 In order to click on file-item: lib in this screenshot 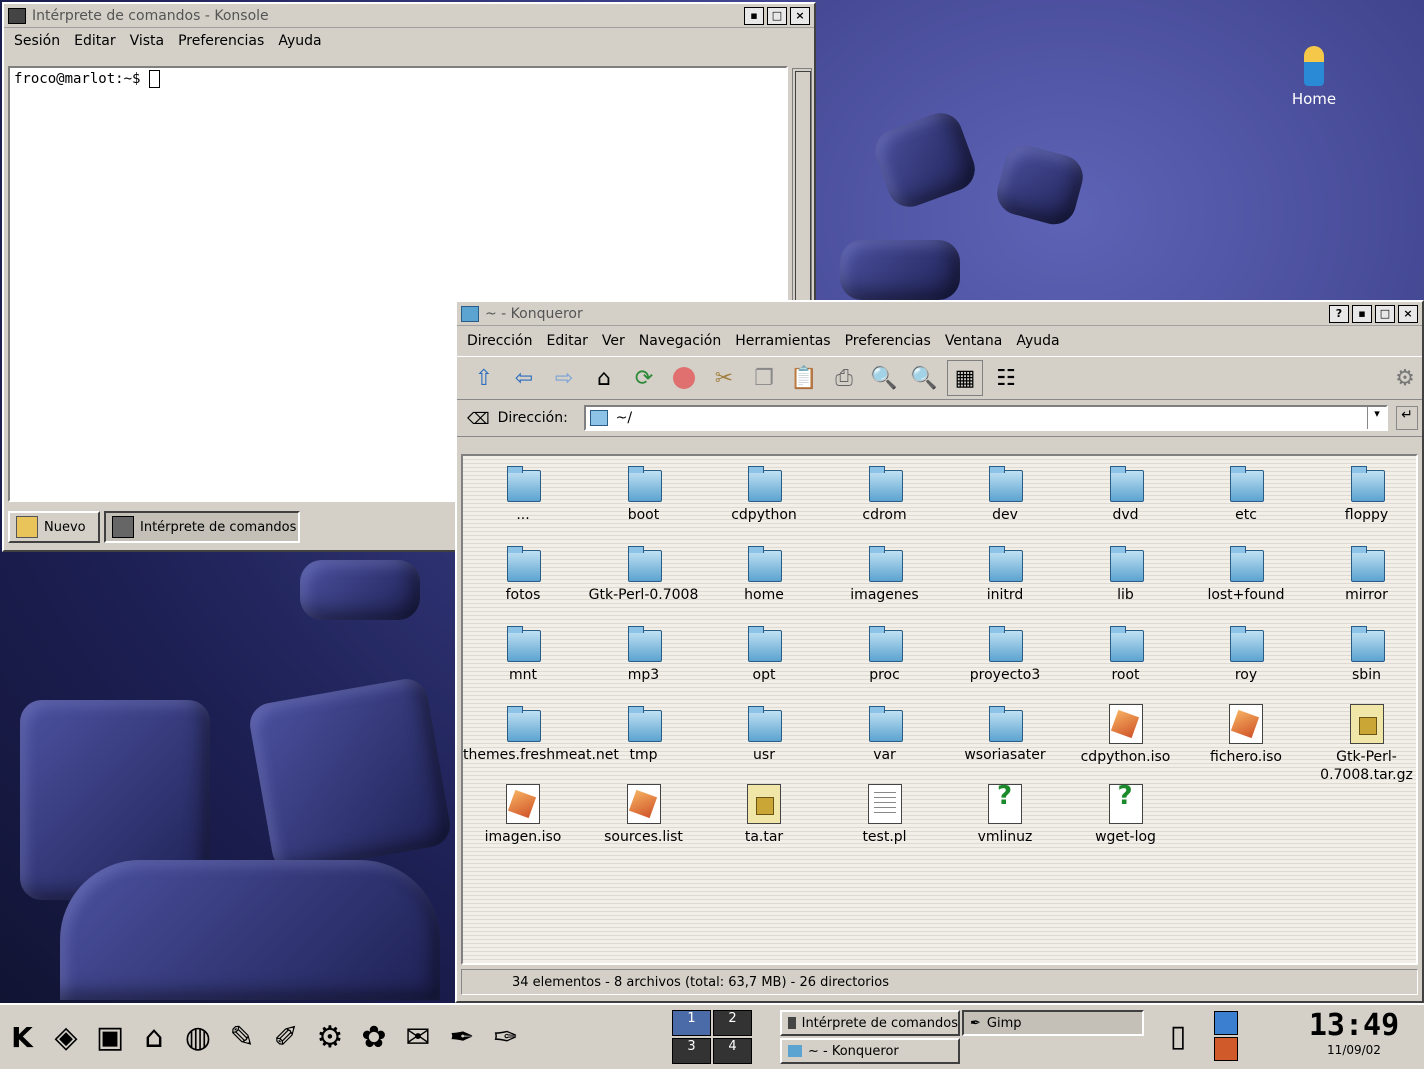, I will do `click(1126, 574)`.